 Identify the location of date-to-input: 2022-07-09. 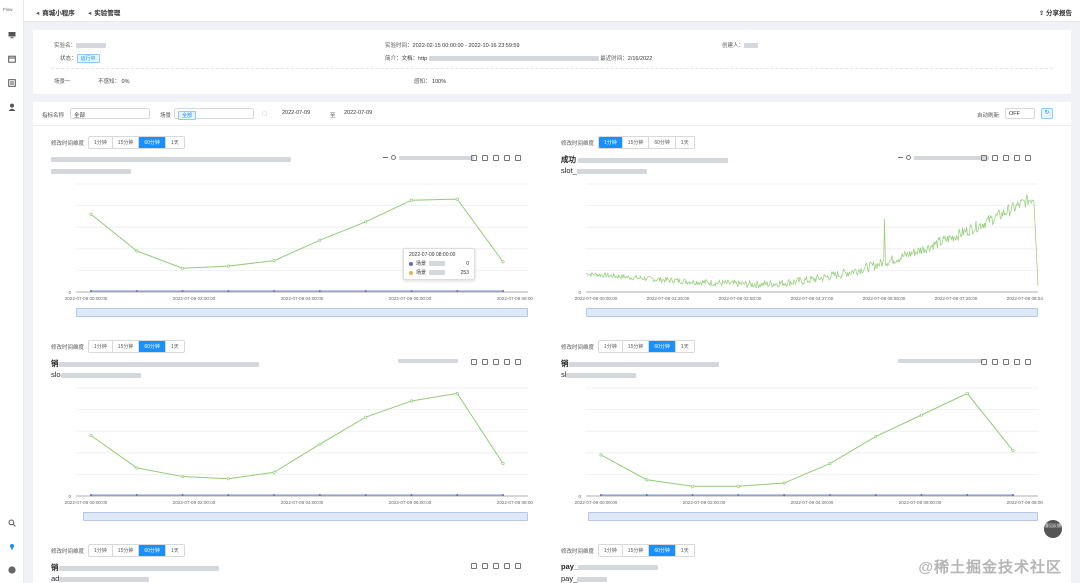
(376, 113).